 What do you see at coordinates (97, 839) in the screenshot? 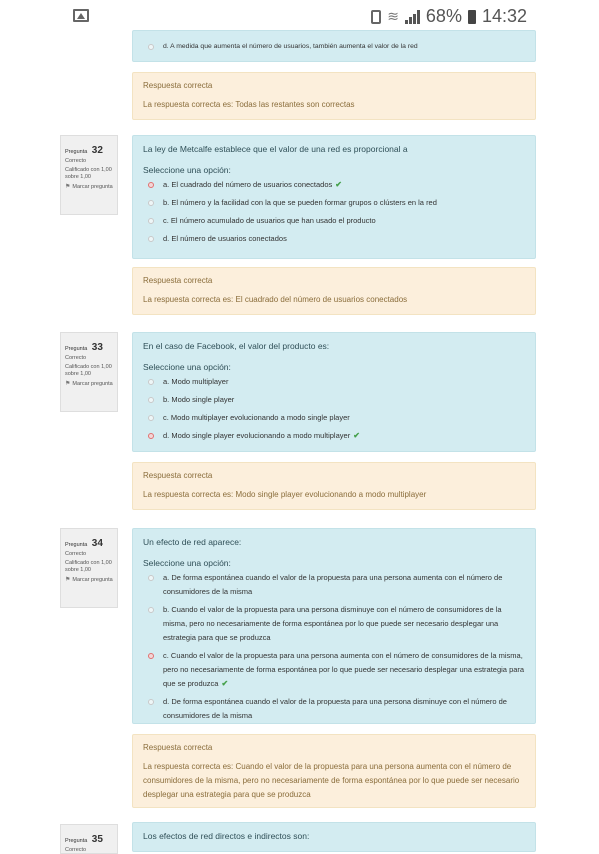
I see `question-number: 35` at bounding box center [97, 839].